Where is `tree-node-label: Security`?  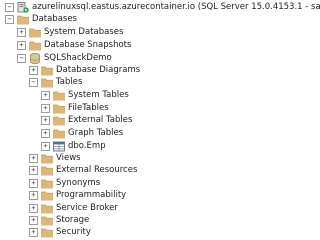 tree-node-label: Security is located at coordinates (73, 232).